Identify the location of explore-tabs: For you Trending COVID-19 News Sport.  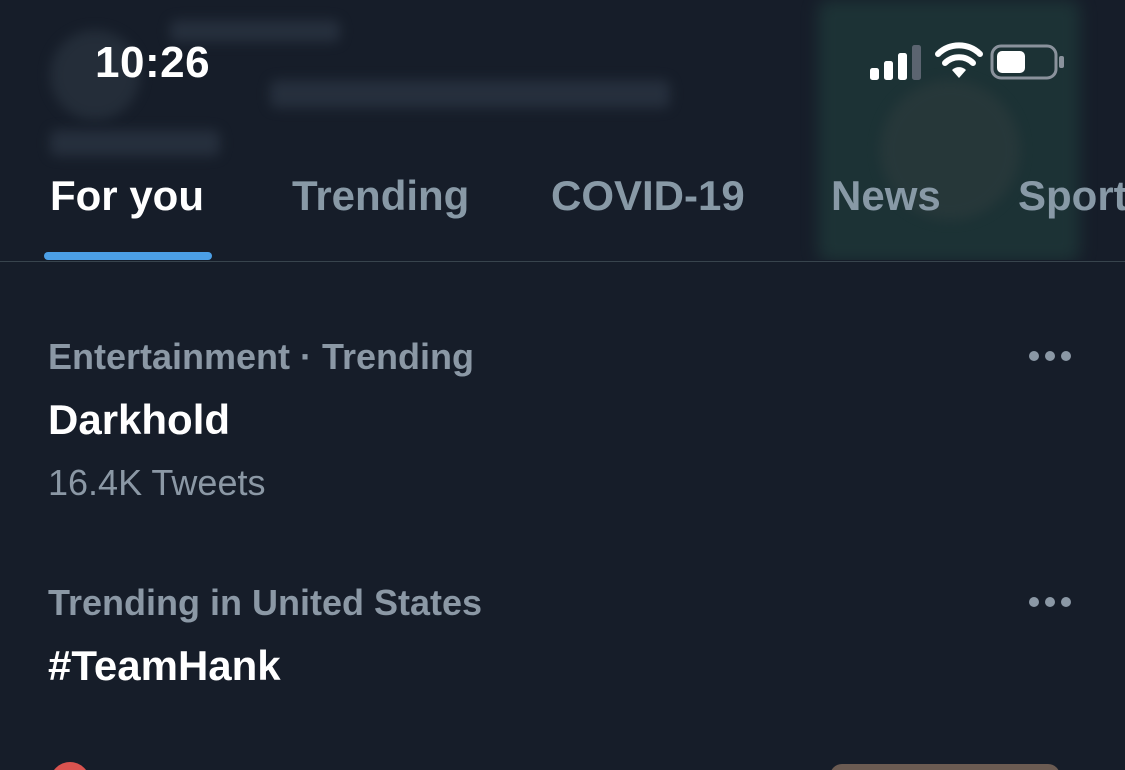
(562, 211).